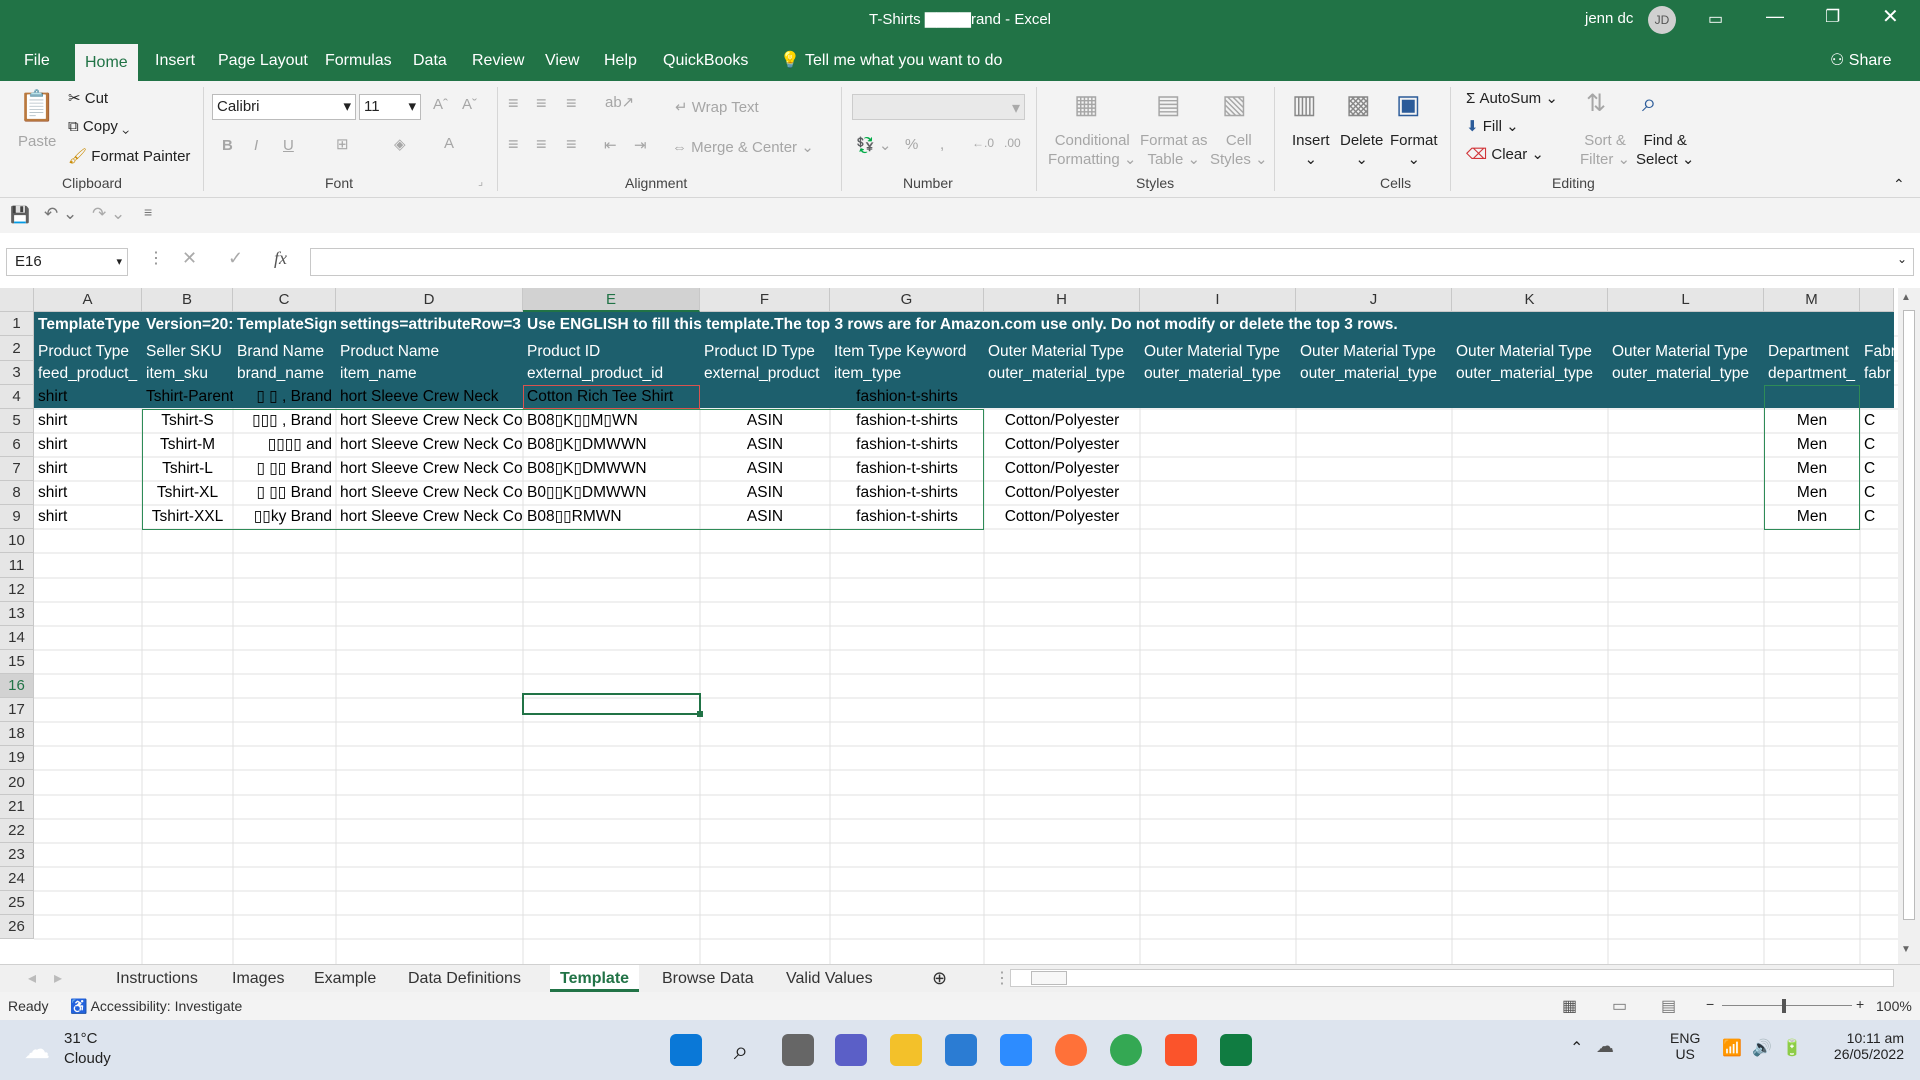 This screenshot has height=1080, width=1920. I want to click on cut-button: ✂ Cut, so click(88, 98).